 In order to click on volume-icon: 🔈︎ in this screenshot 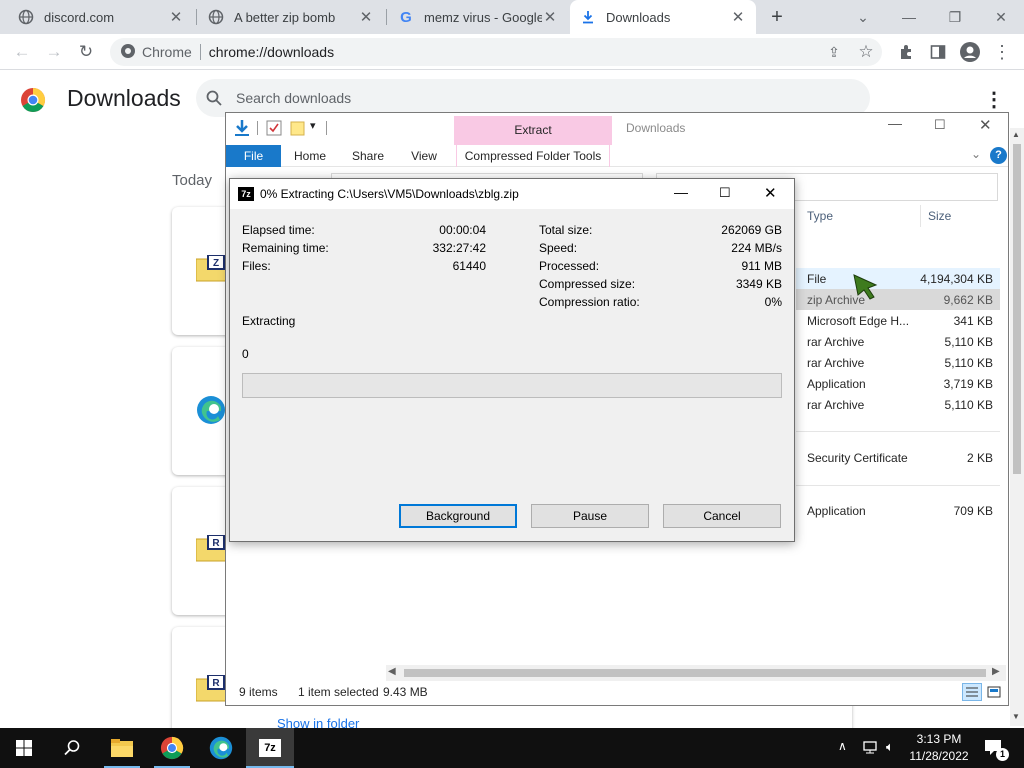, I will do `click(890, 747)`.